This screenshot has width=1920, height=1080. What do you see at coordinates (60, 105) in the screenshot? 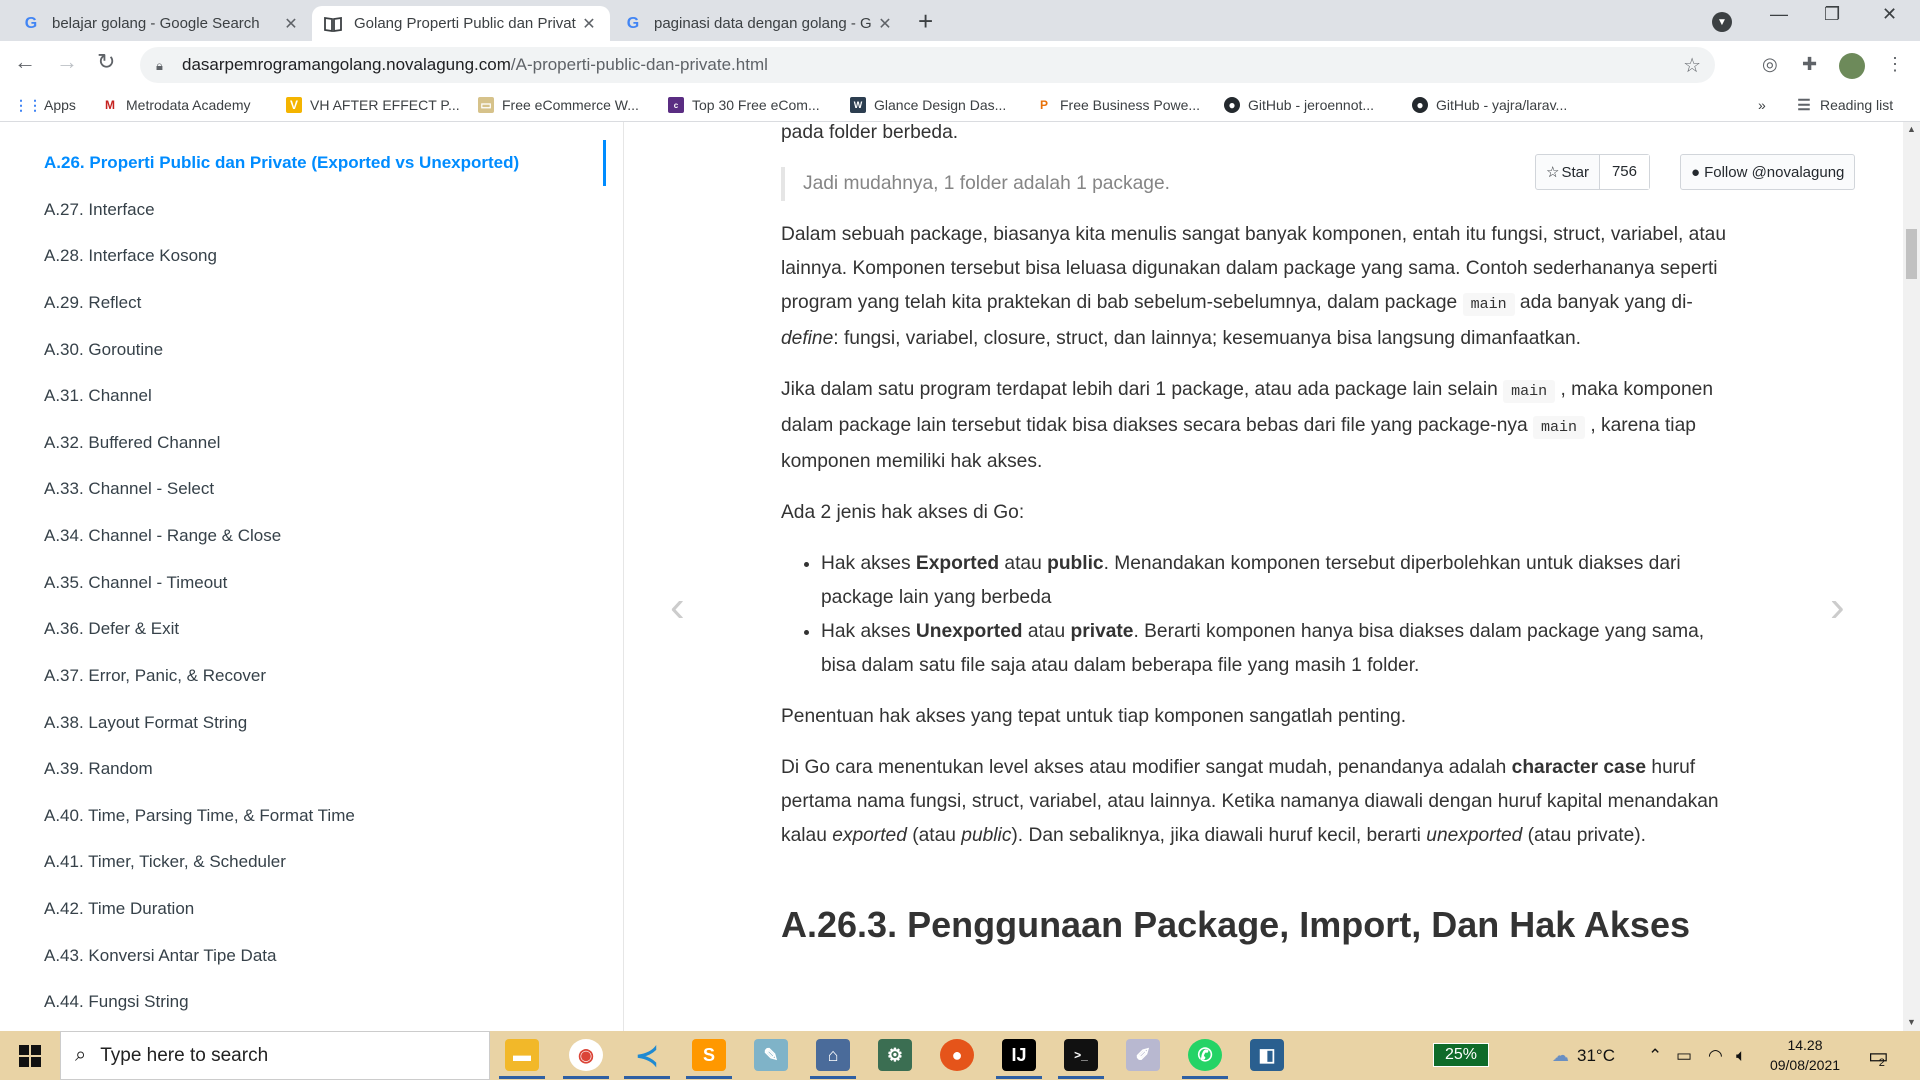
I see `bookmark-label: Apps` at bounding box center [60, 105].